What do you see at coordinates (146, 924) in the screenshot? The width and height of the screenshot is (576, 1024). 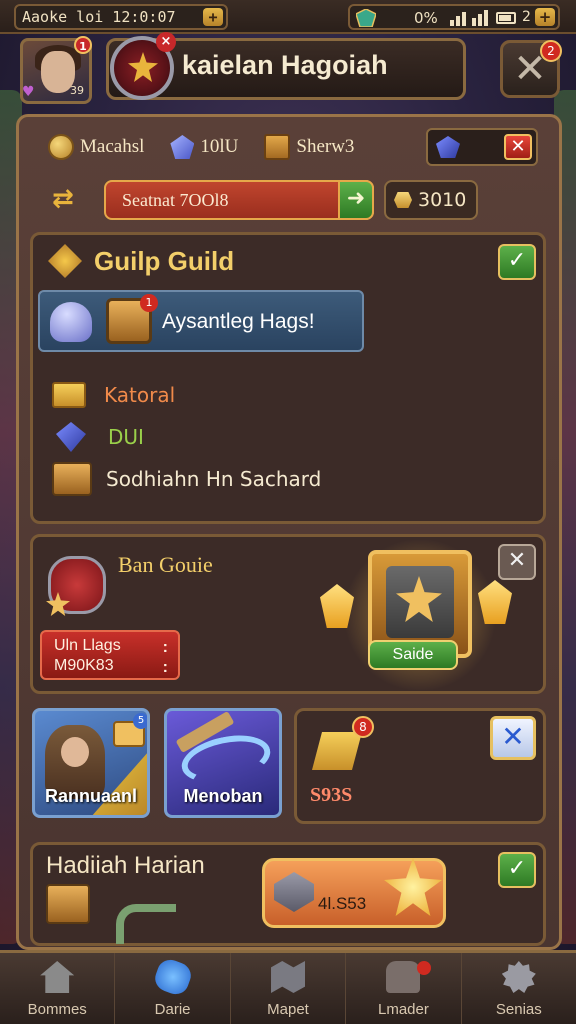 I see `bow-icon` at bounding box center [146, 924].